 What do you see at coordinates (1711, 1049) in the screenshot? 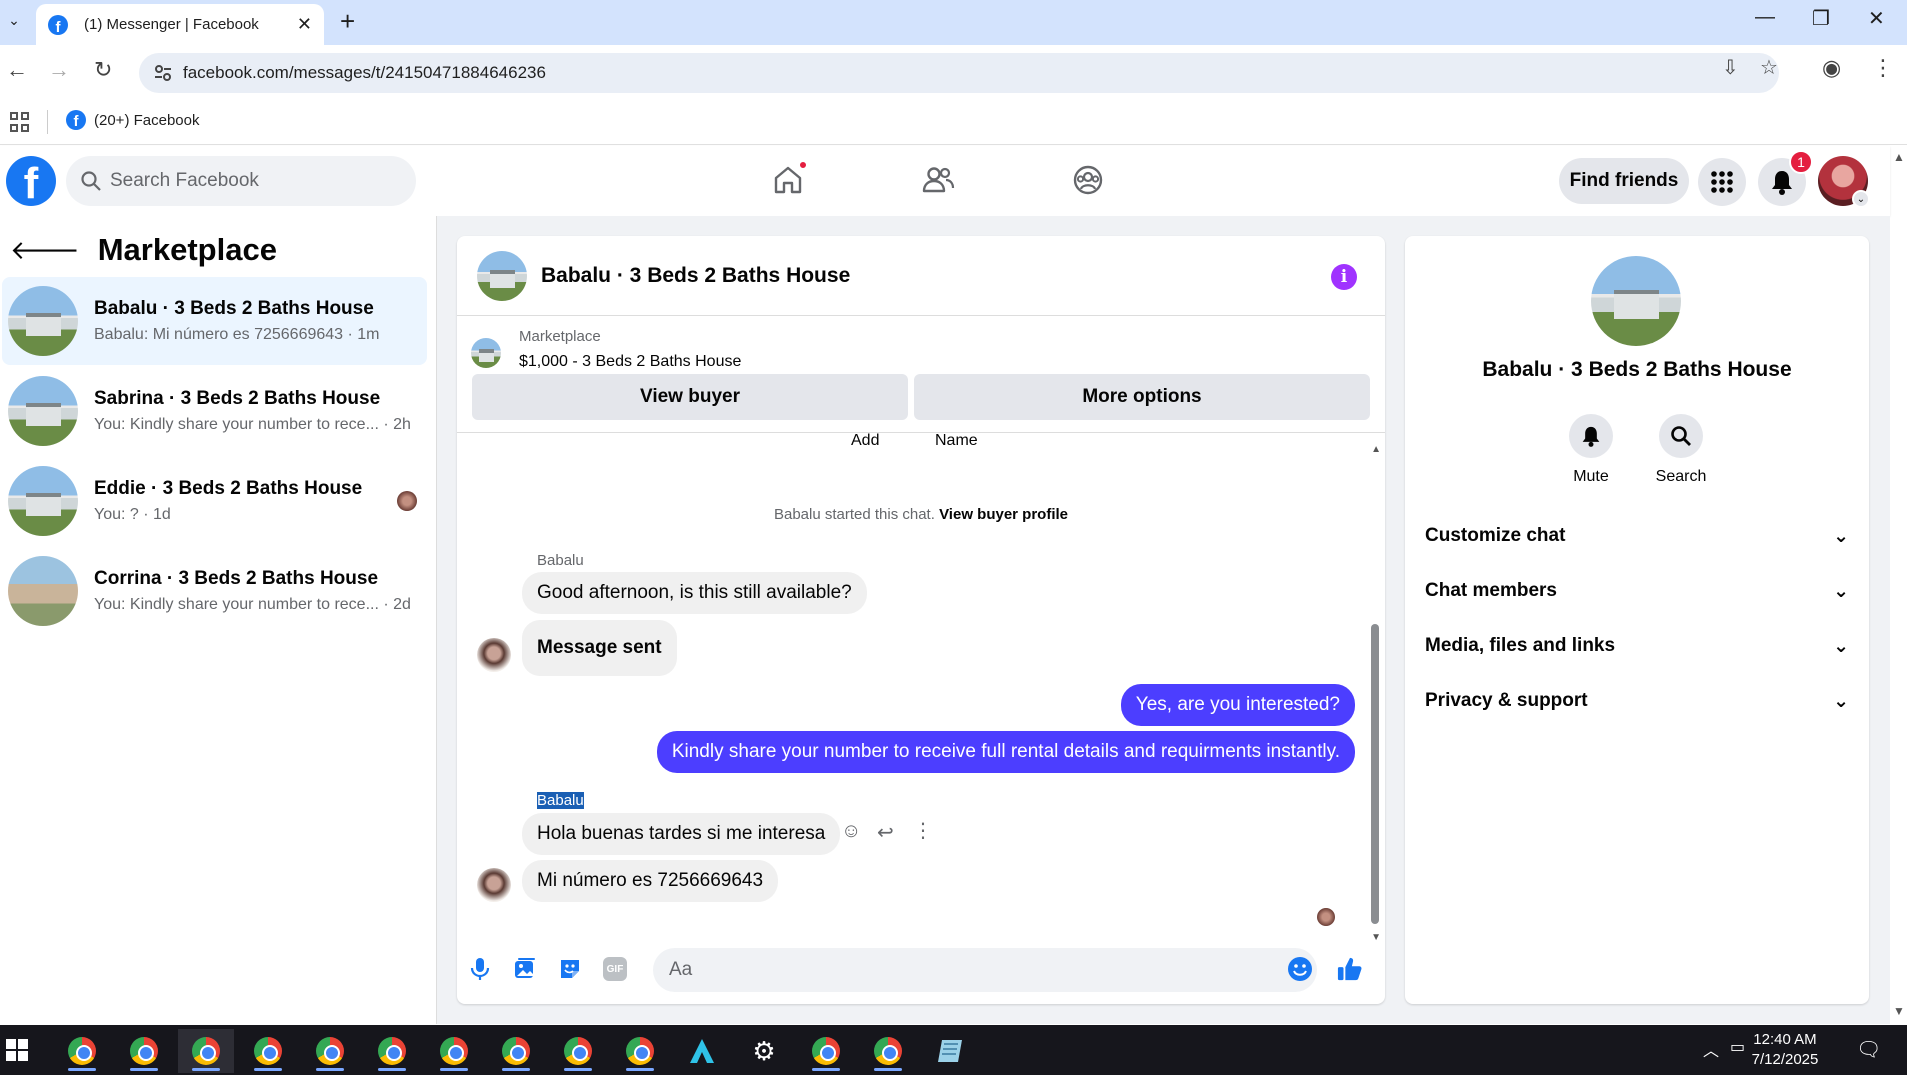
I see `tray-overflow-chevron-icon: ︿` at bounding box center [1711, 1049].